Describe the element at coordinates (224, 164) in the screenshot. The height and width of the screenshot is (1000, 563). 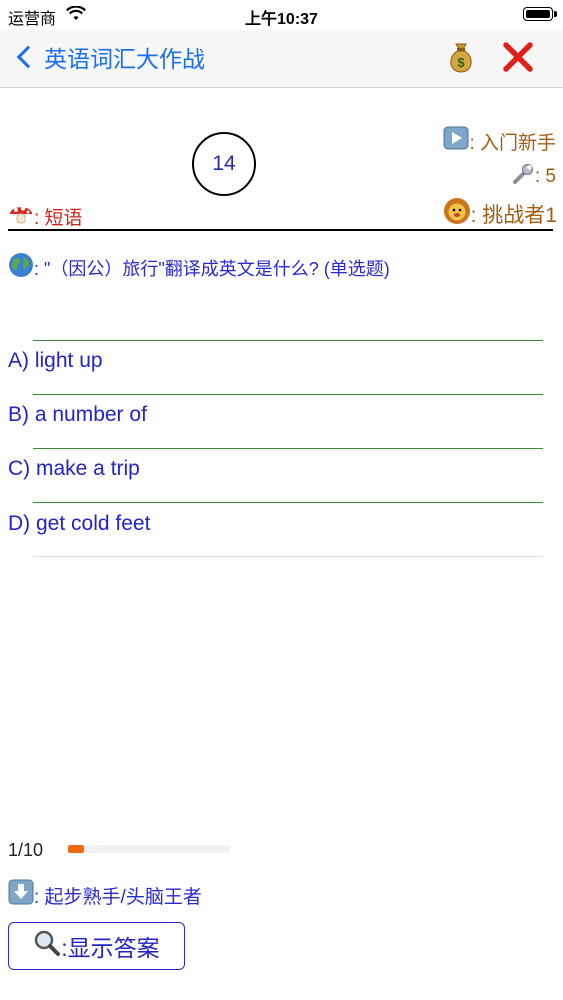
I see `countdown-timer: 14` at that location.